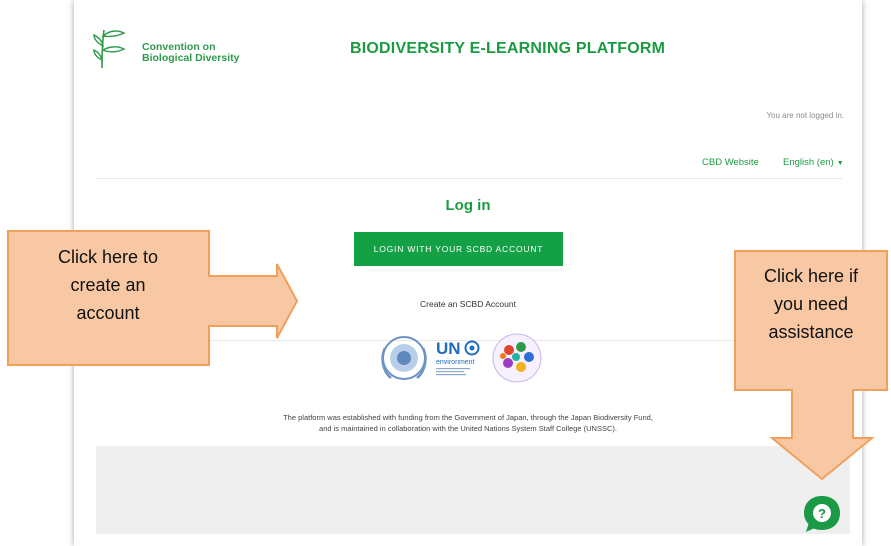 Image resolution: width=891 pixels, height=546 pixels. Describe the element at coordinates (811, 365) in the screenshot. I see `assistance-callout: Click here if you need assistance` at that location.